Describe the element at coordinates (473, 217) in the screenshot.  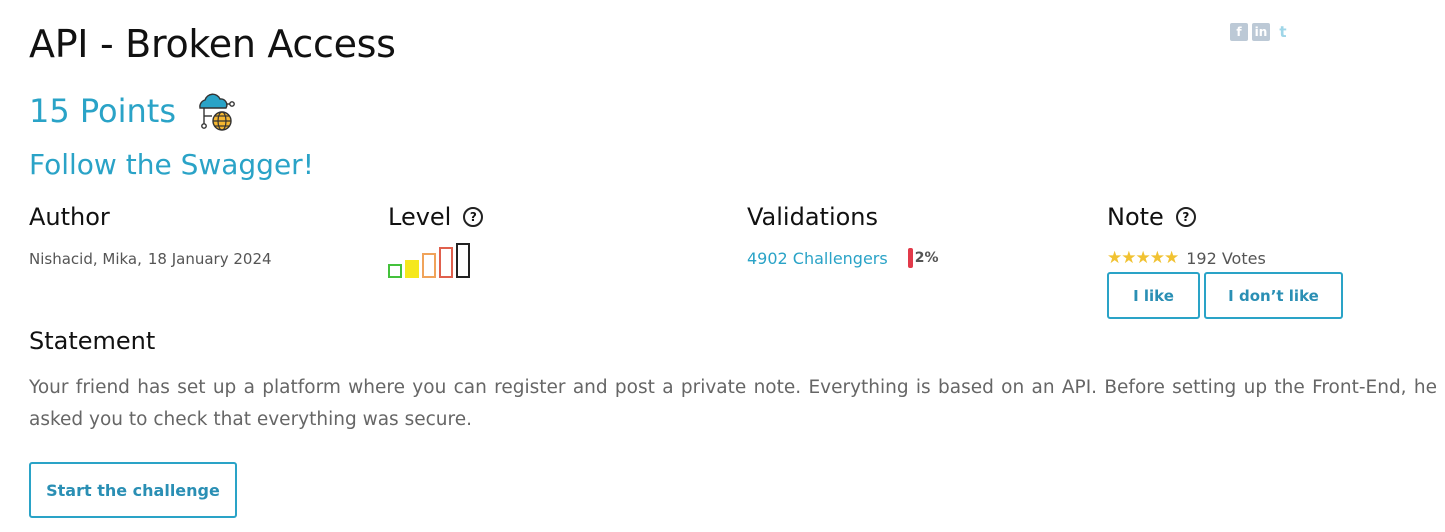
I see `level-help-icon: ?` at that location.